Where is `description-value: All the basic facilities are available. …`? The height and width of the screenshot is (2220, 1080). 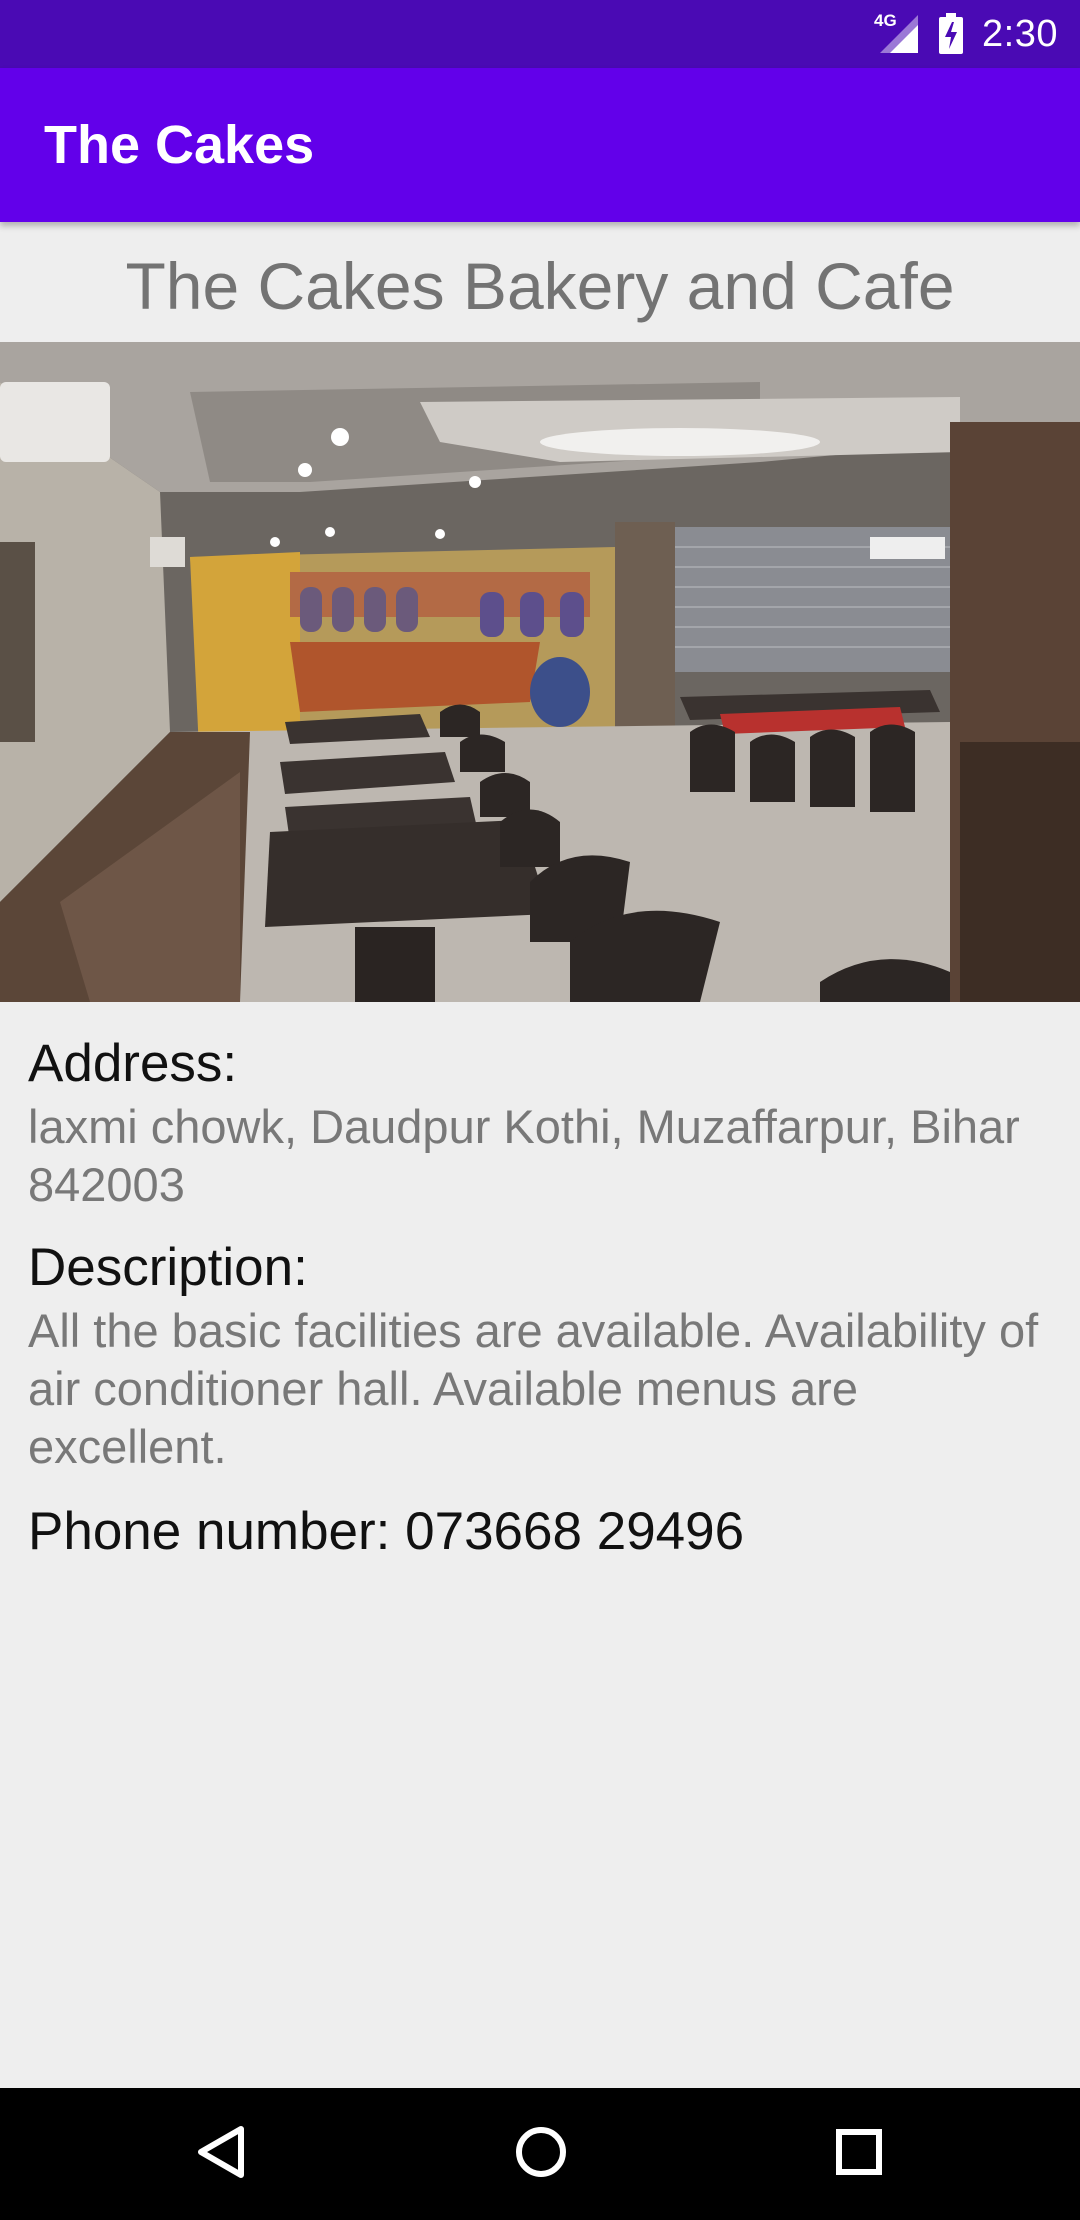 description-value: All the basic facilities are available. … is located at coordinates (533, 1388).